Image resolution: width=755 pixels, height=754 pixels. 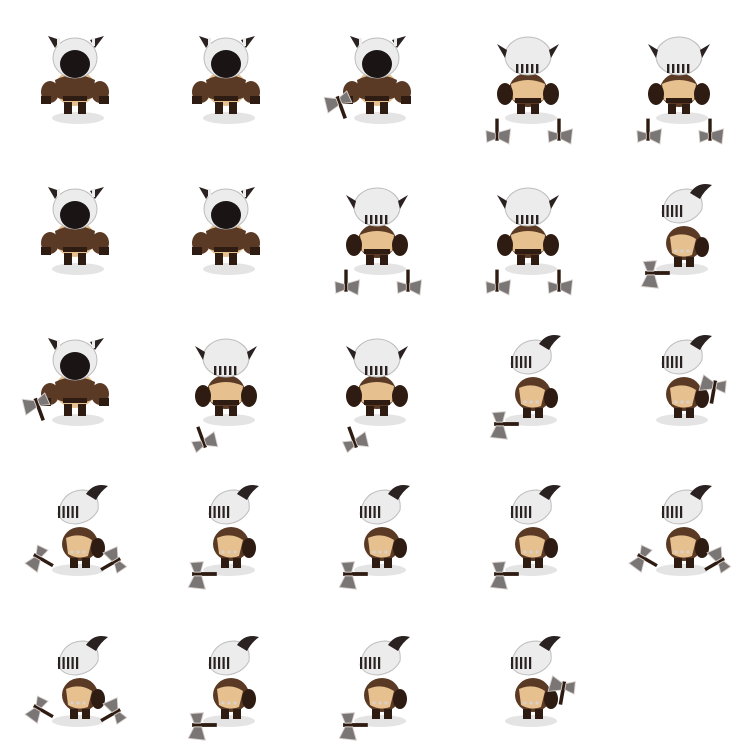 What do you see at coordinates (505, 245) in the screenshot?
I see `left-arm` at bounding box center [505, 245].